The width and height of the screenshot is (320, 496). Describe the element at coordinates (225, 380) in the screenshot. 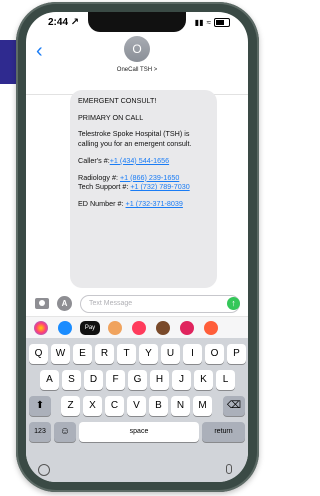

I see `key-l: L` at that location.